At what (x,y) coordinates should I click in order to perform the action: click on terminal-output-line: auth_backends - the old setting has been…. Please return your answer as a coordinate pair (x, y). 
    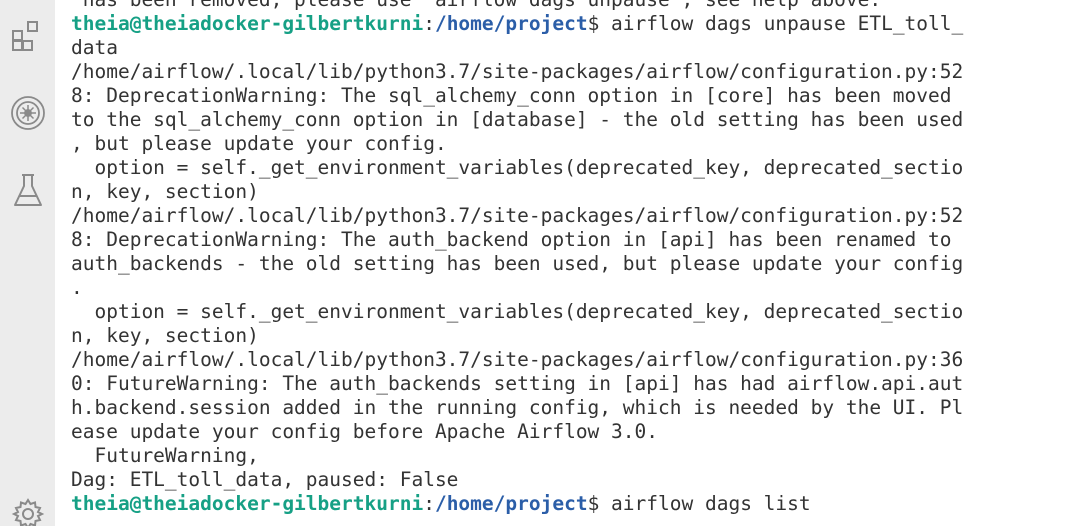
    Looking at the image, I should click on (517, 263).